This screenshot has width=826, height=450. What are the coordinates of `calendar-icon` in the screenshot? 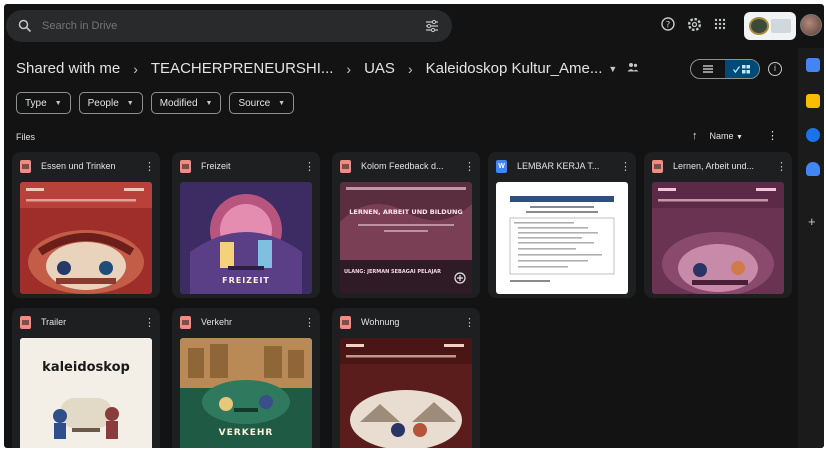 It's located at (813, 65).